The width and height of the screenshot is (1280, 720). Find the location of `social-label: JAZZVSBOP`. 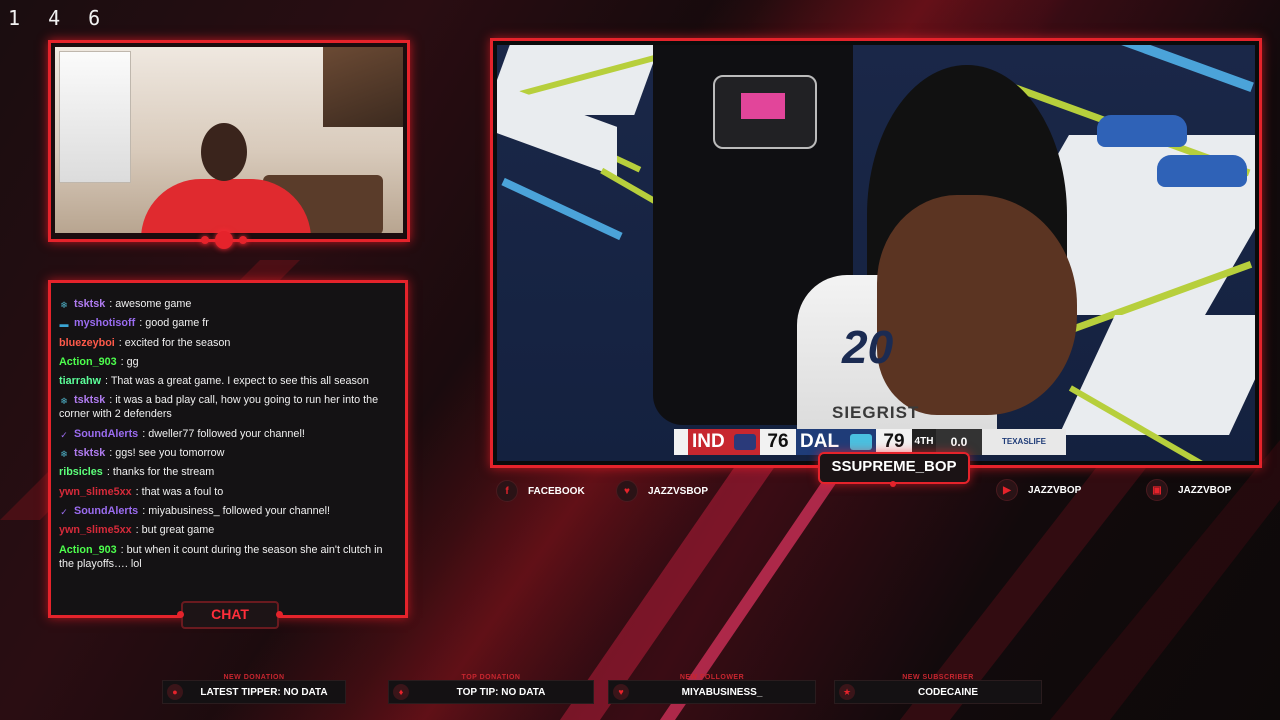

social-label: JAZZVSBOP is located at coordinates (678, 491).